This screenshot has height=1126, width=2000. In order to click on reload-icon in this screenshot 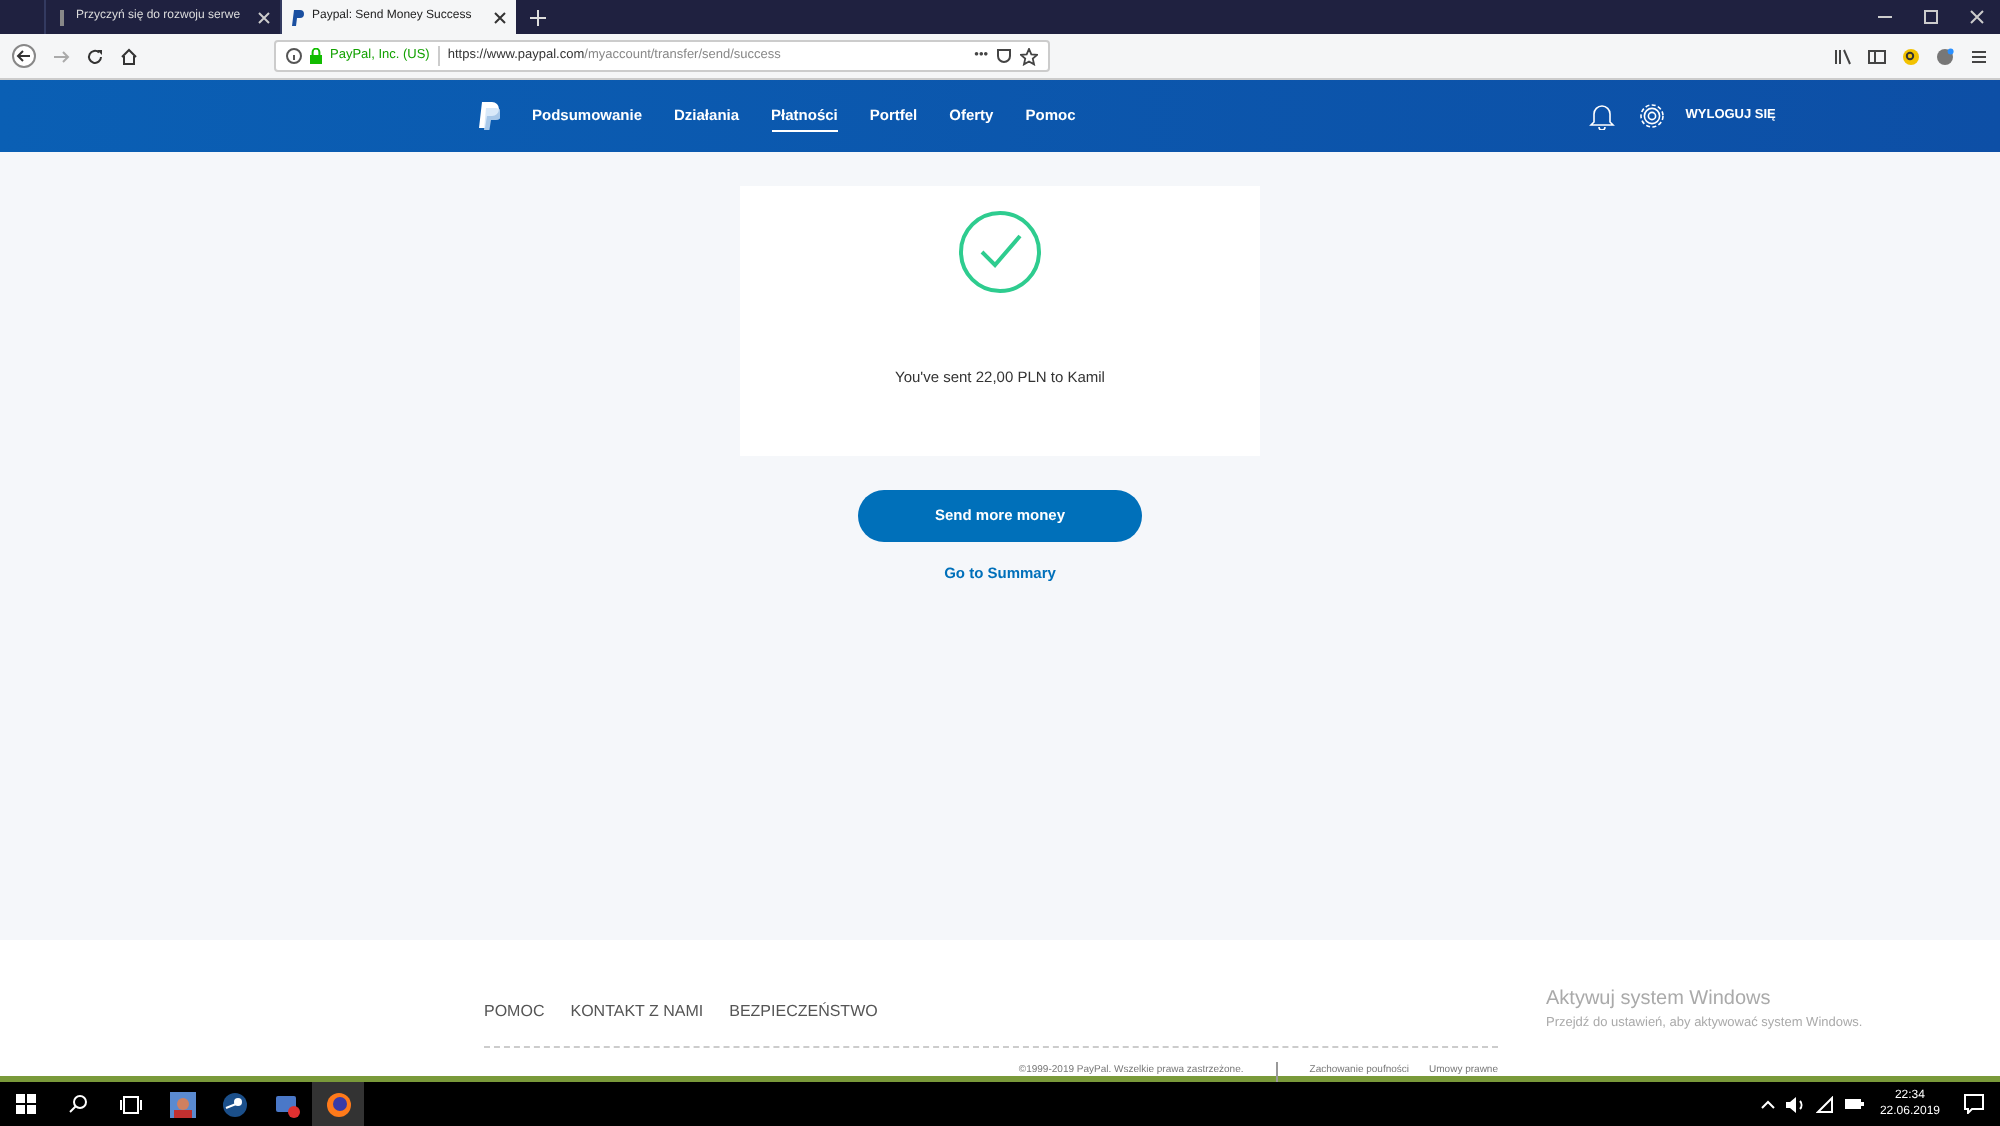, I will do `click(95, 56)`.